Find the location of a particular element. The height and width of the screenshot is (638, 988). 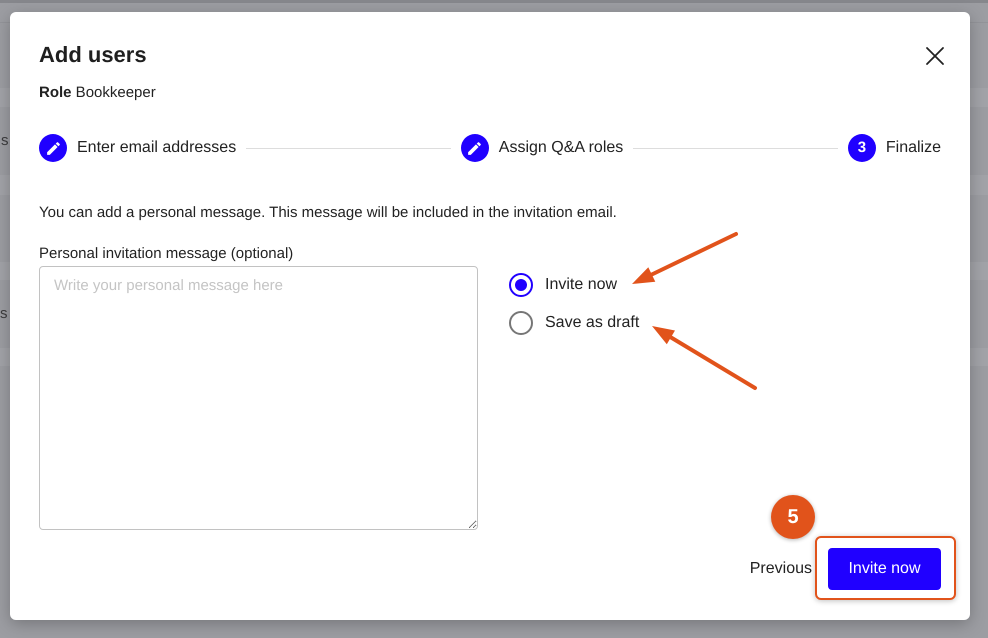

close-button is located at coordinates (935, 56).